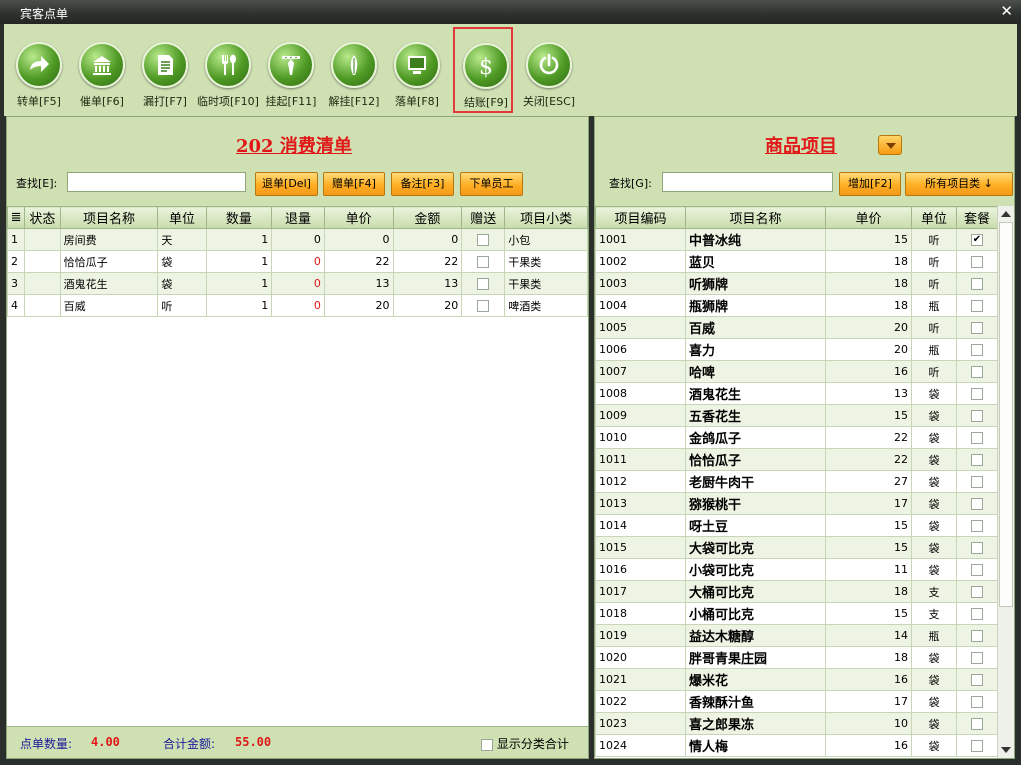 The height and width of the screenshot is (765, 1021). I want to click on product-row: 1018 小桶可比克 15 支, so click(796, 613).